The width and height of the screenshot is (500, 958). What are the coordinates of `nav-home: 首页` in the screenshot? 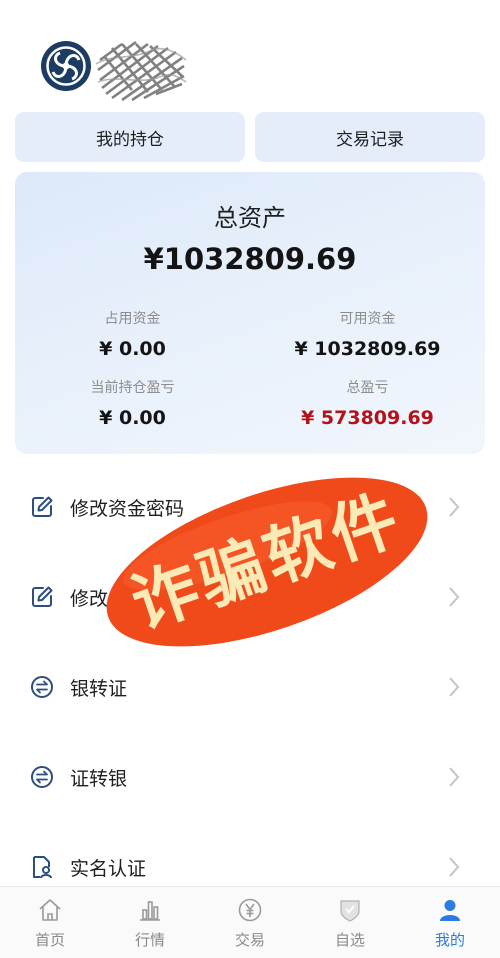 It's located at (50, 922).